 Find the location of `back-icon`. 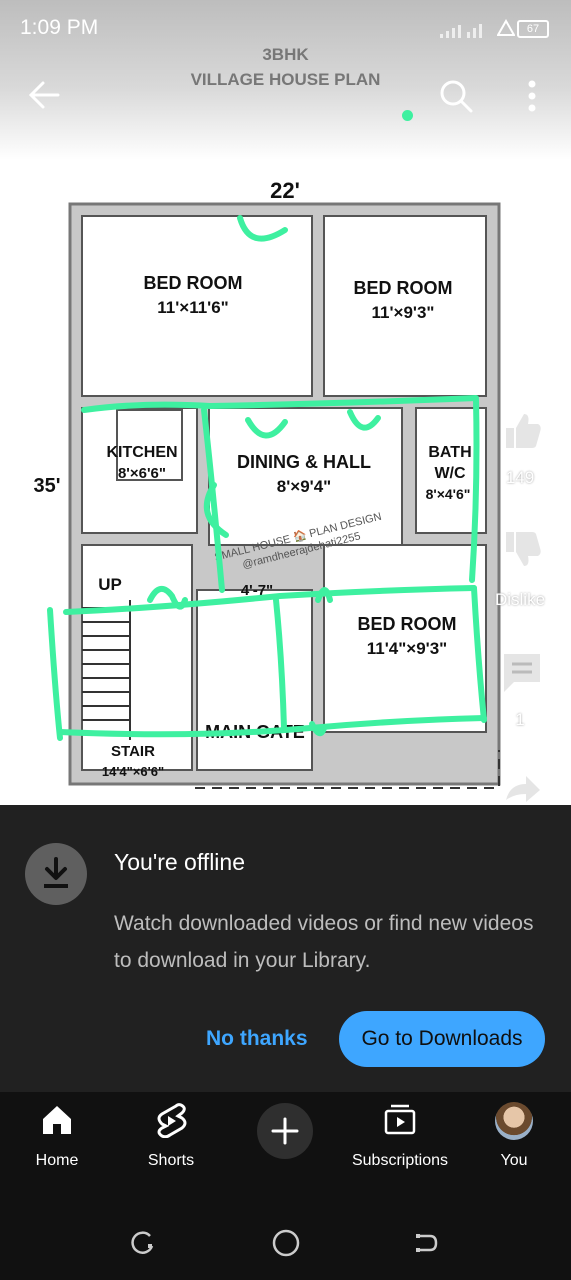

back-icon is located at coordinates (427, 1243).